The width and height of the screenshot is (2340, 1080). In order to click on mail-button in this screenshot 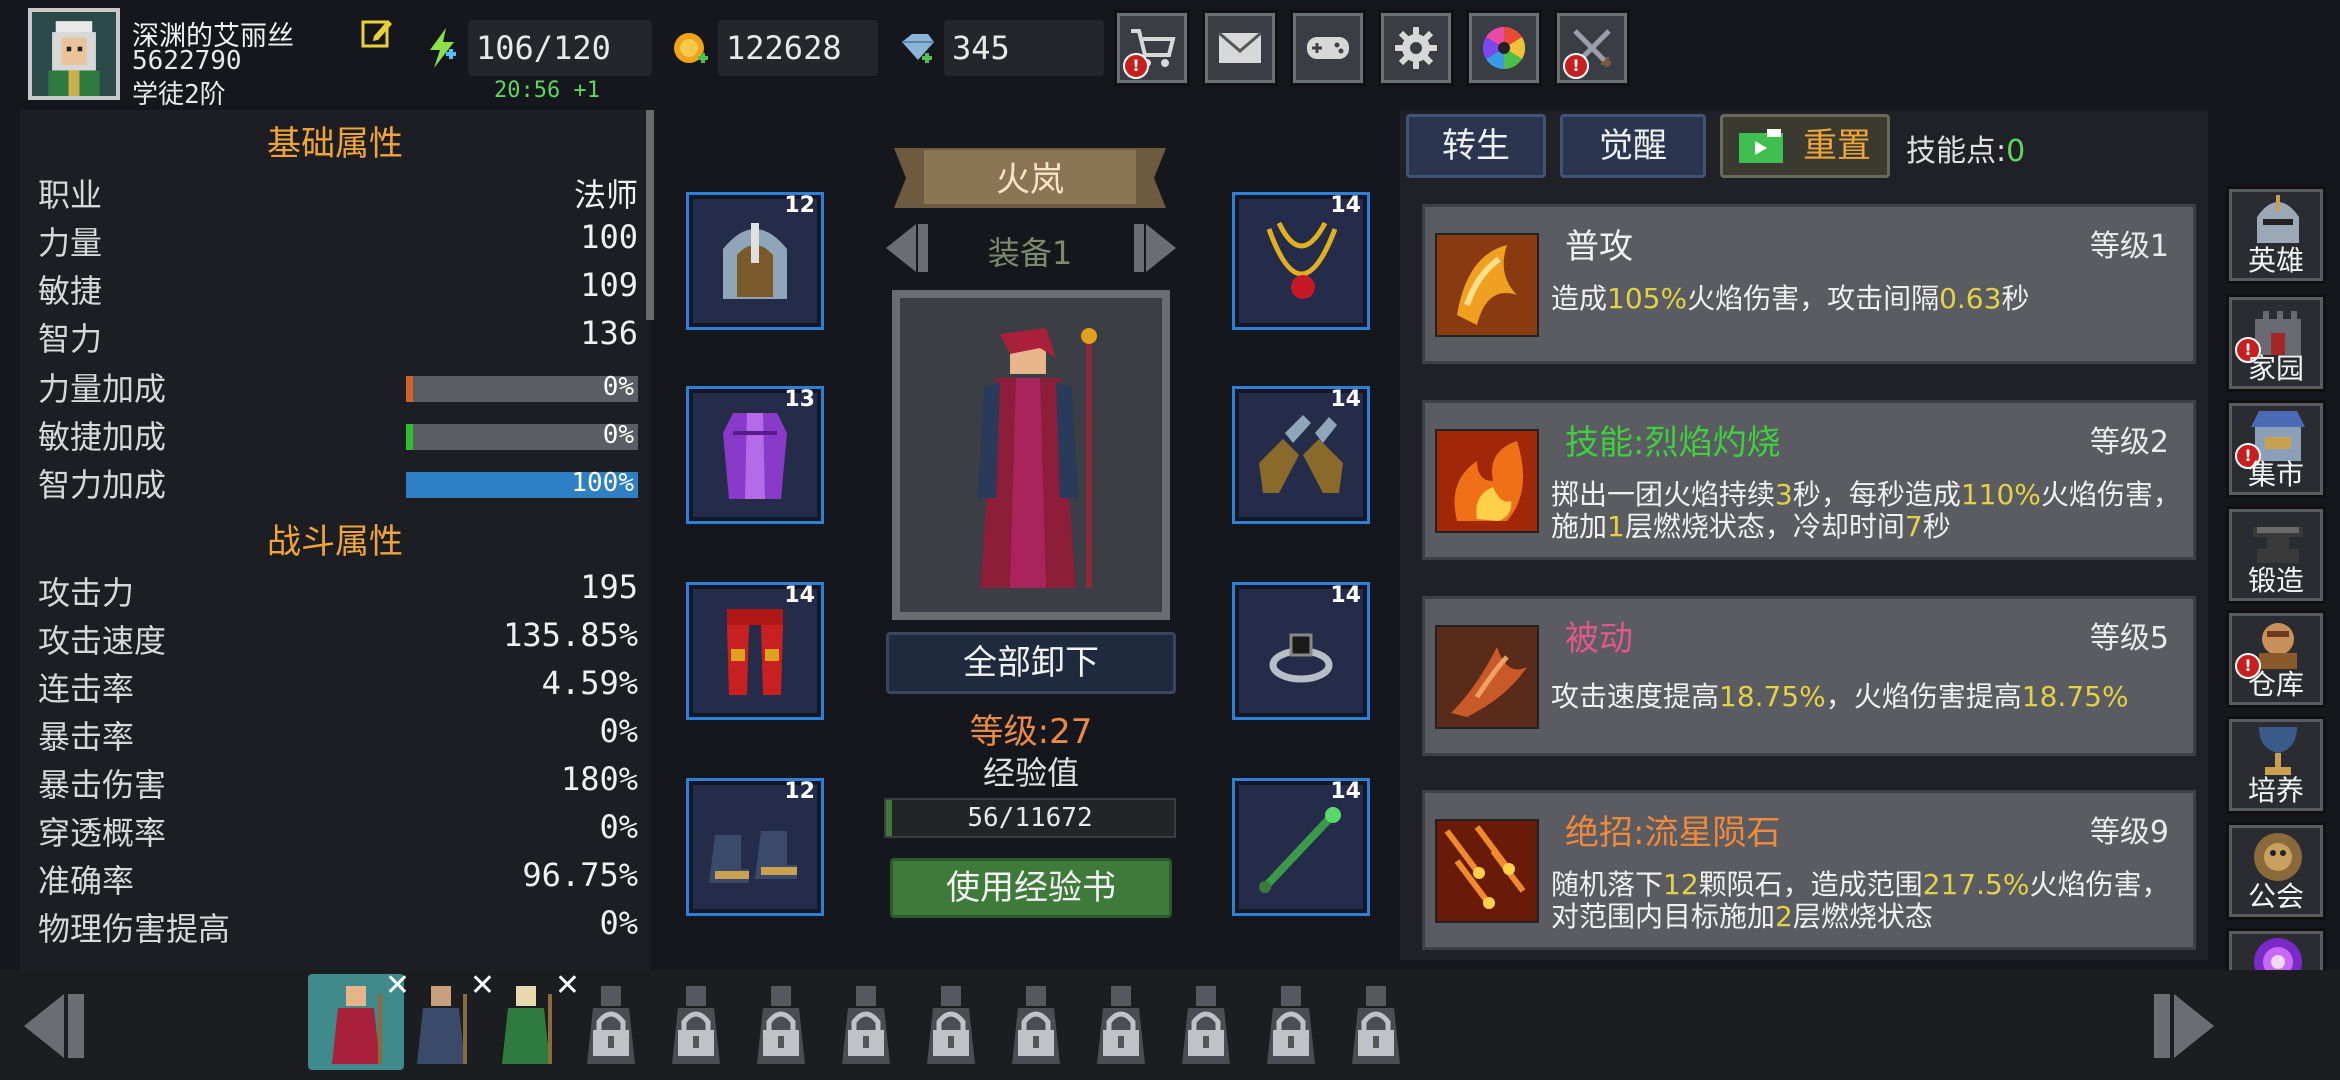, I will do `click(1240, 48)`.